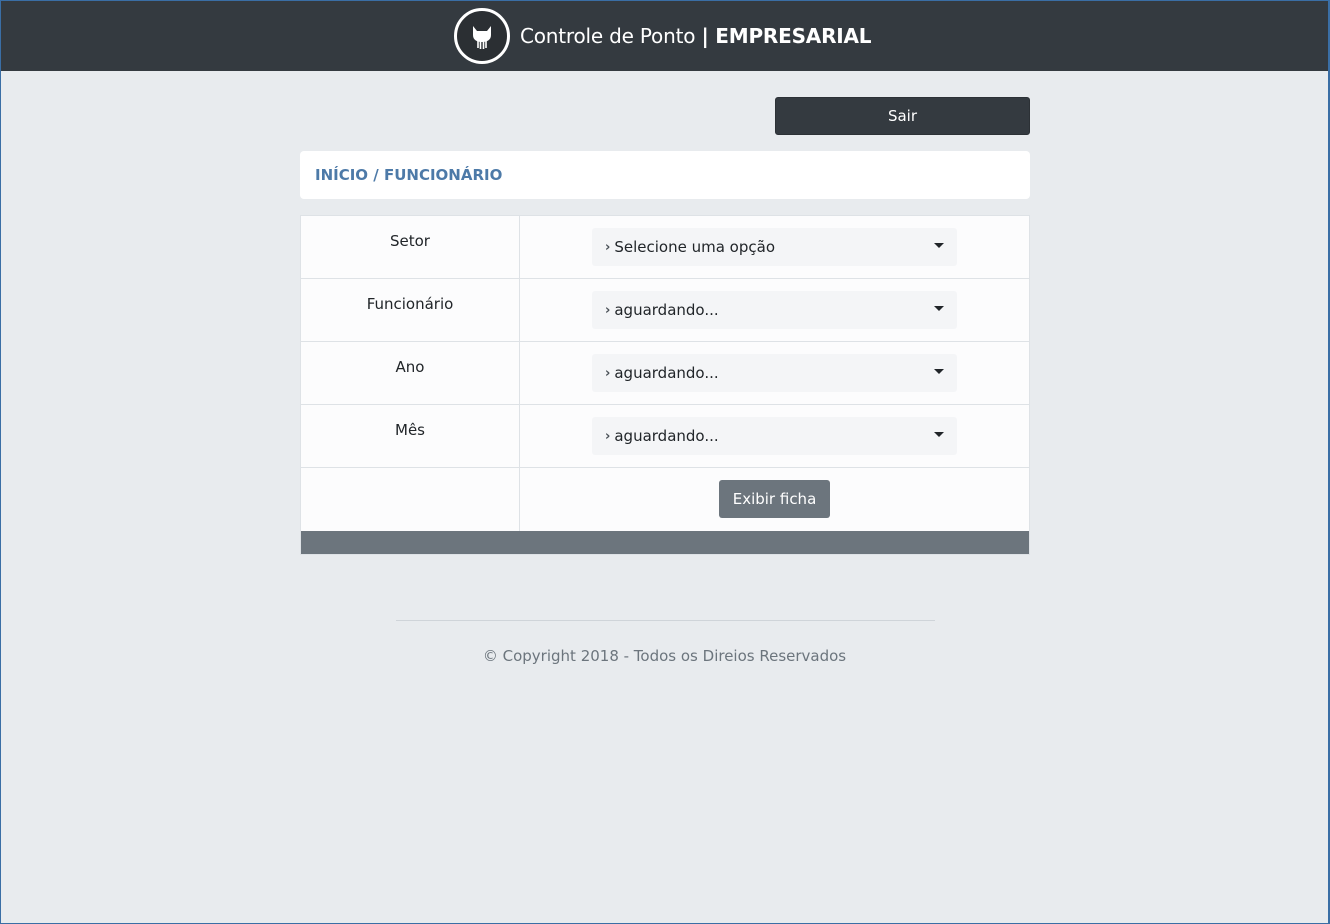 This screenshot has height=924, width=1330. What do you see at coordinates (694, 247) in the screenshot?
I see `setor-select-value: Selecione uma opção` at bounding box center [694, 247].